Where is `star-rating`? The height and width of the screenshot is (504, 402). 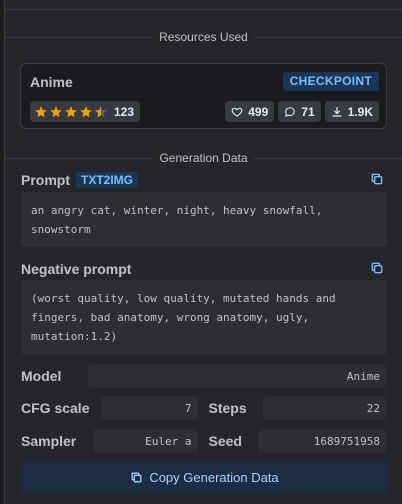 star-rating is located at coordinates (71, 112).